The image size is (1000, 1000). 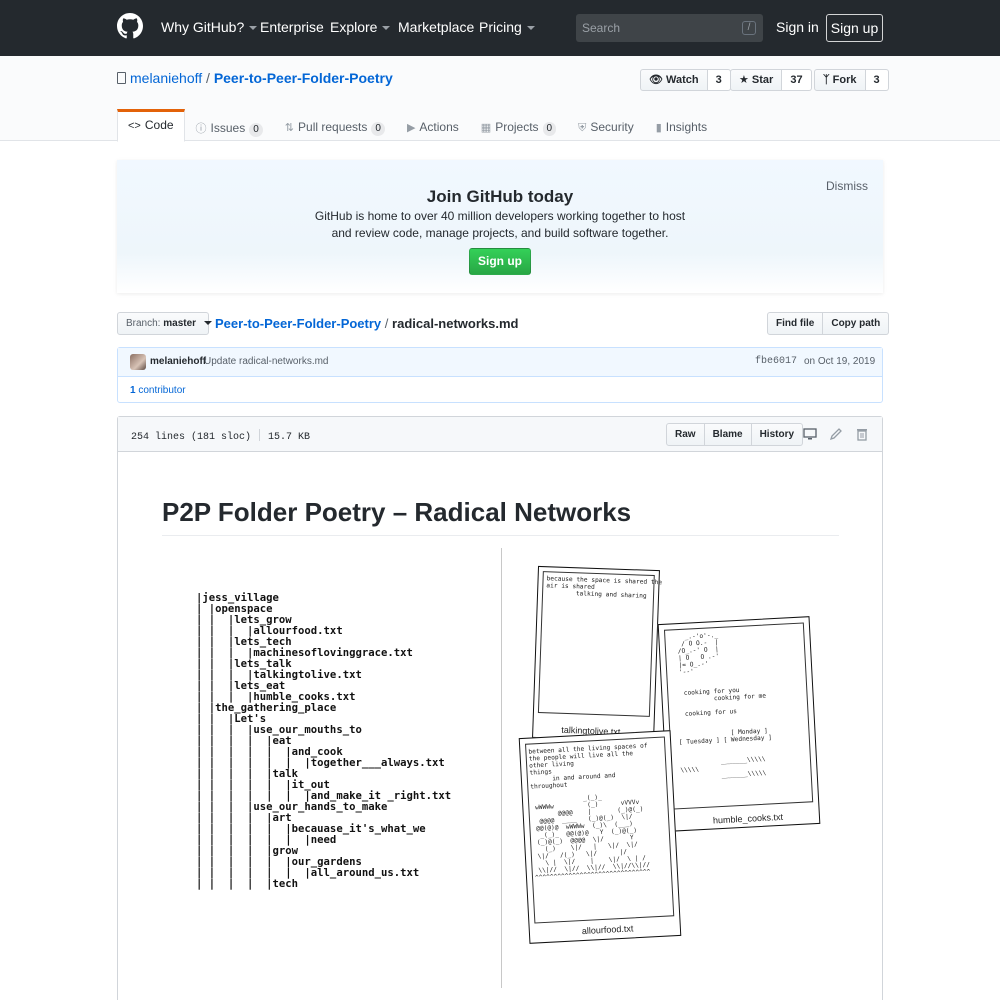 What do you see at coordinates (847, 186) in the screenshot?
I see `dismiss-button: Dismiss` at bounding box center [847, 186].